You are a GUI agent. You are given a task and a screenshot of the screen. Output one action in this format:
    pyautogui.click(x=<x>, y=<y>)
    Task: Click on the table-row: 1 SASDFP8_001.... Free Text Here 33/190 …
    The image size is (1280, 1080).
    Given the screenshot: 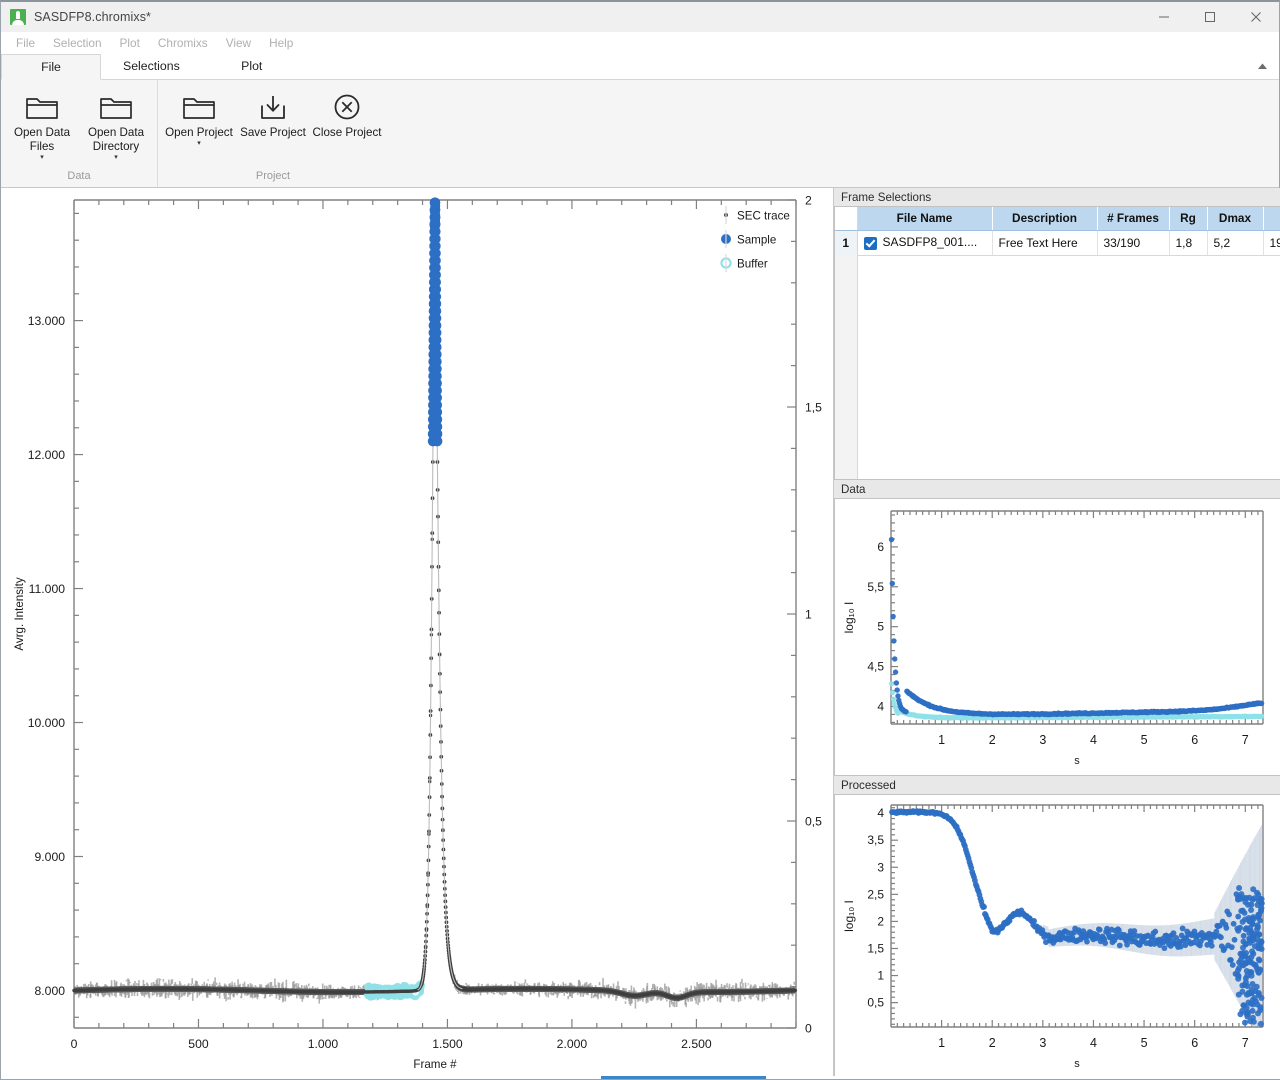 What is the action you would take?
    pyautogui.click(x=1057, y=243)
    